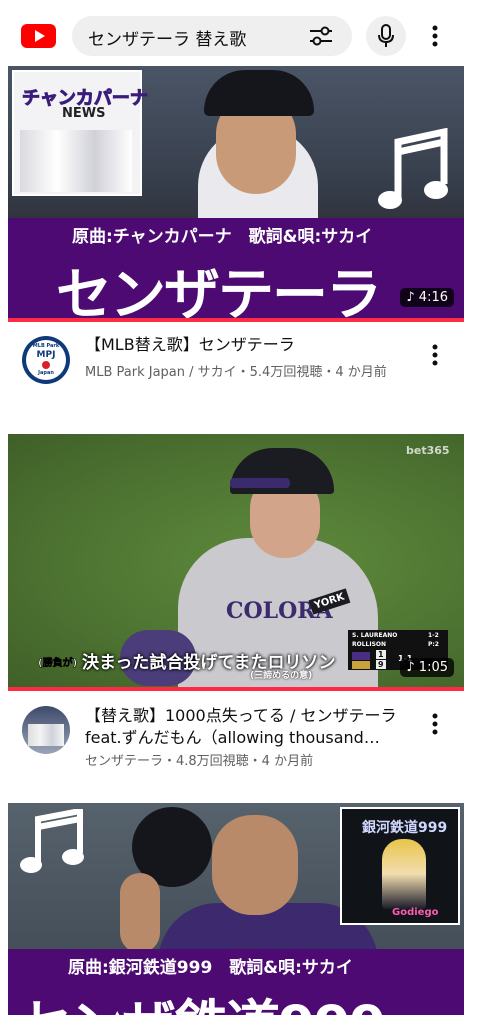 Image resolution: width=477 pixels, height=1015 pixels. I want to click on video-title: 【MLB替え歌】センザテーラ, so click(245, 345).